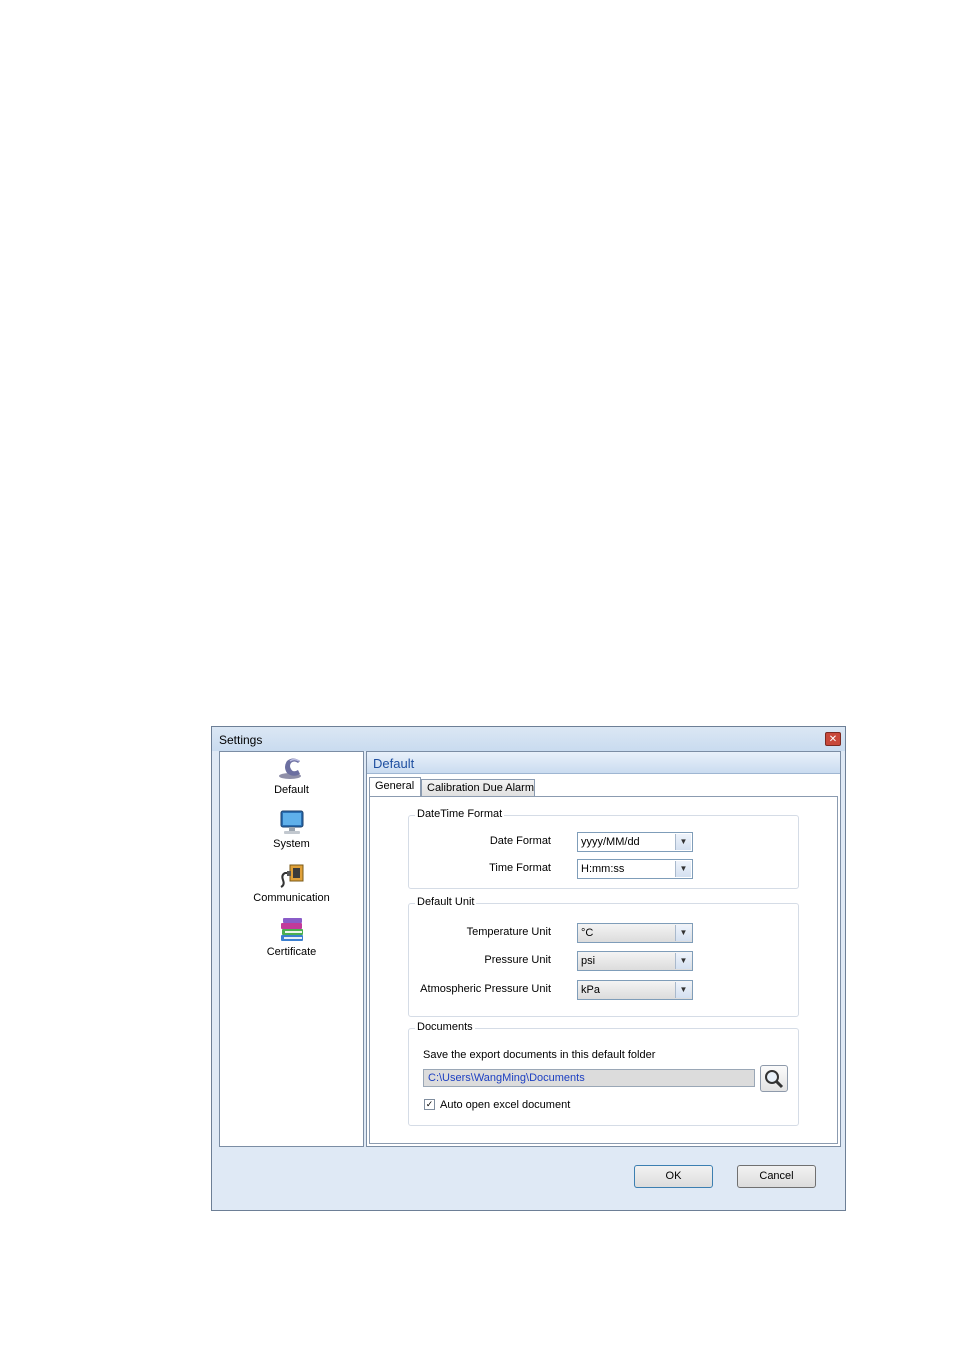  I want to click on datetime-group-label: DateTime Format, so click(460, 814).